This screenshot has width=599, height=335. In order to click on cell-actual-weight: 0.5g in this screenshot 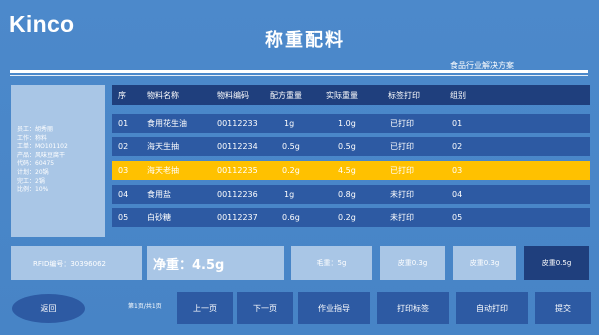, I will do `click(347, 146)`.